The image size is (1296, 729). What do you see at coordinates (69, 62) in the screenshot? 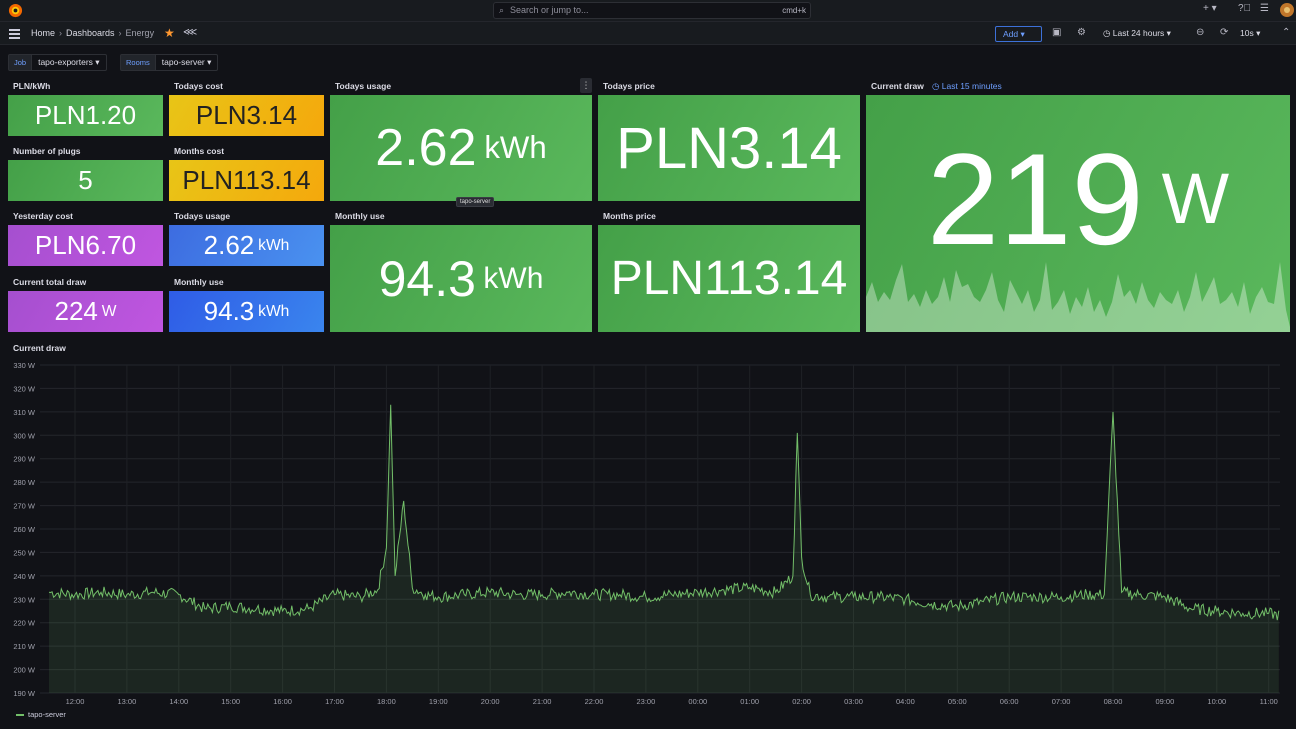
I see `variable-job-value: tapo-exporters ▾` at bounding box center [69, 62].